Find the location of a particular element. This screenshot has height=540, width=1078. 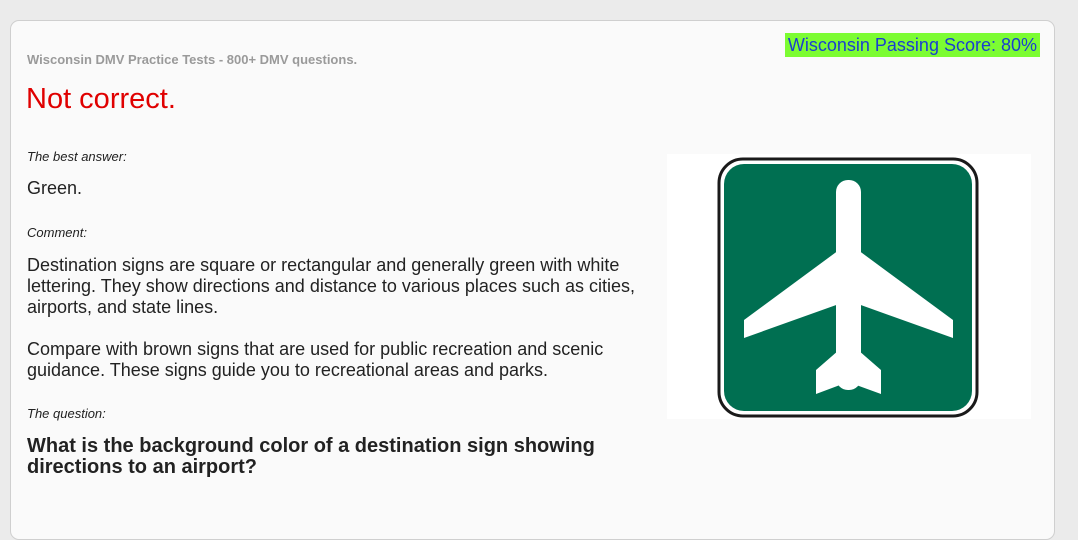

comment-label: Comment: is located at coordinates (57, 232).